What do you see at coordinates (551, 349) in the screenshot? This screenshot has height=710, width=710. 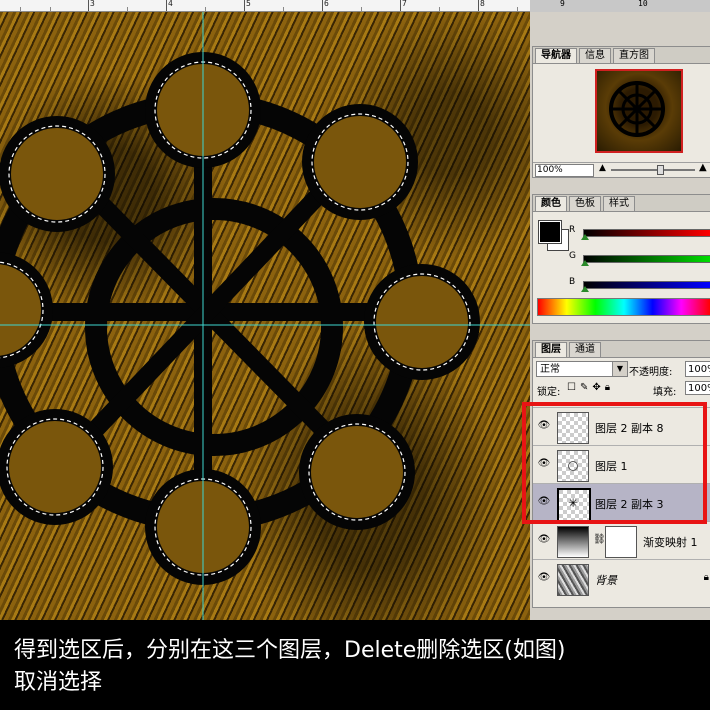 I see `tab-layers: 图层` at bounding box center [551, 349].